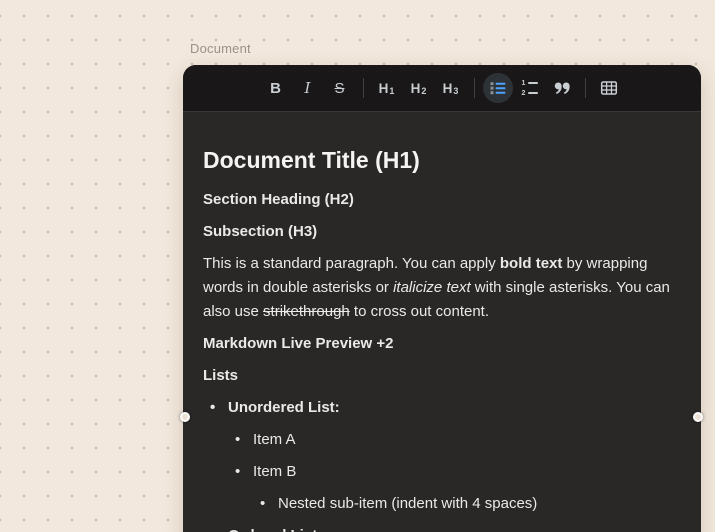  Describe the element at coordinates (260, 231) in the screenshot. I see `doc-heading-h3: Subsection (H3)` at that location.